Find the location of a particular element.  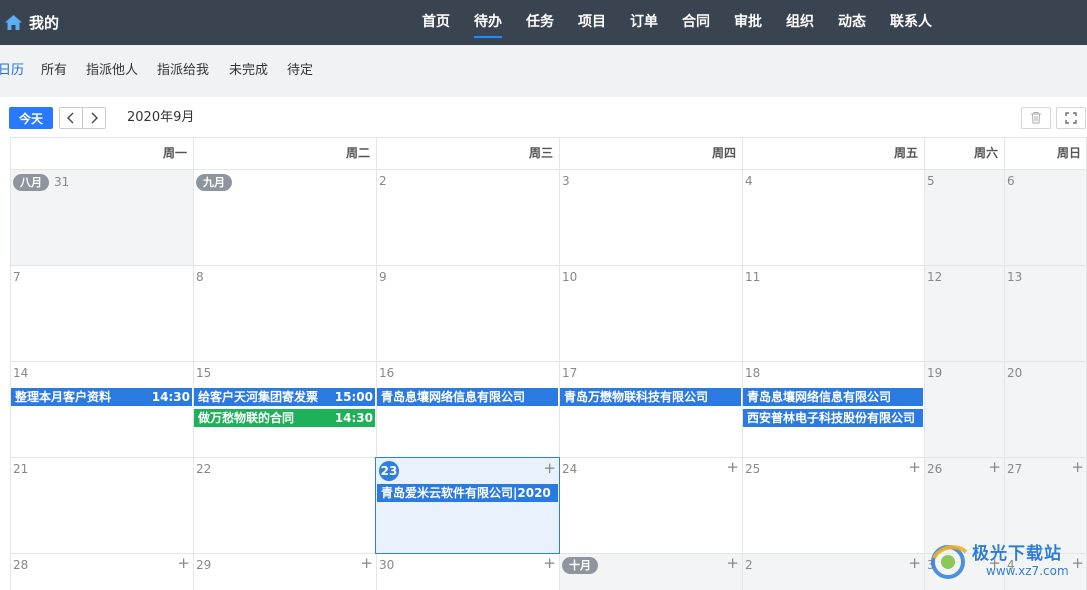

month-badge: 九月 is located at coordinates (214, 182).